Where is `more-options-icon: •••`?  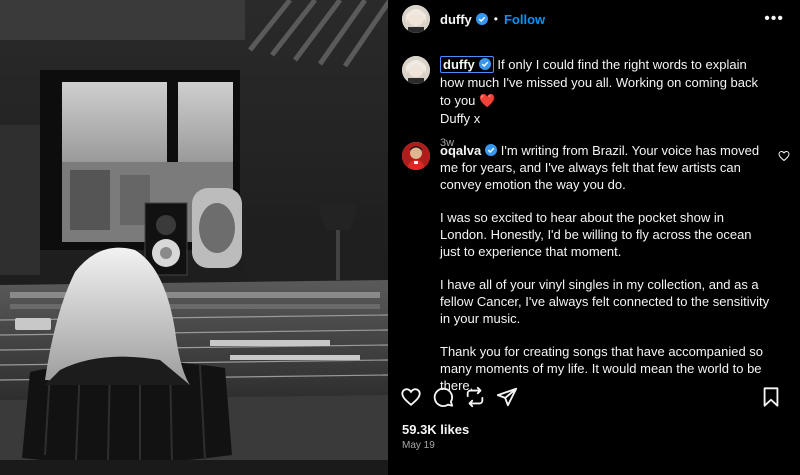 more-options-icon: ••• is located at coordinates (774, 19).